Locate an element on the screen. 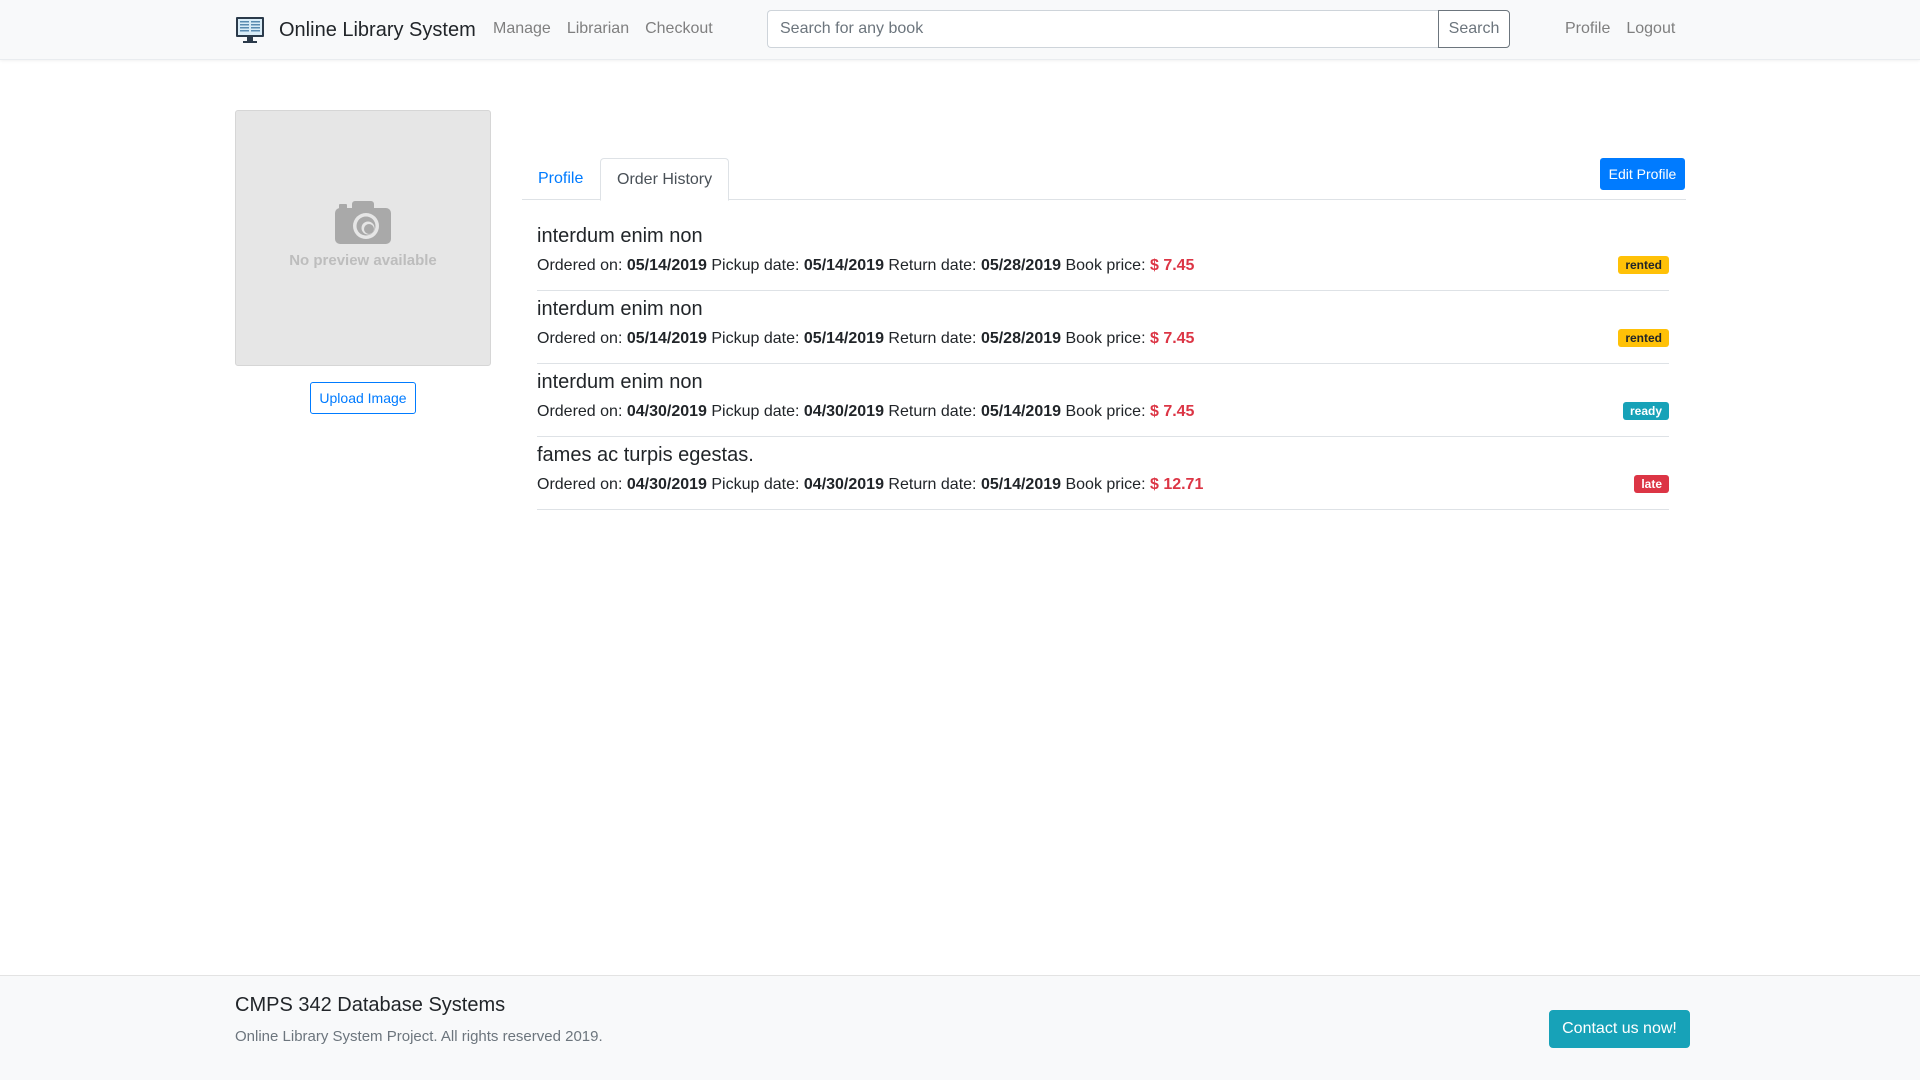  computer-monitor-icon is located at coordinates (250, 30).